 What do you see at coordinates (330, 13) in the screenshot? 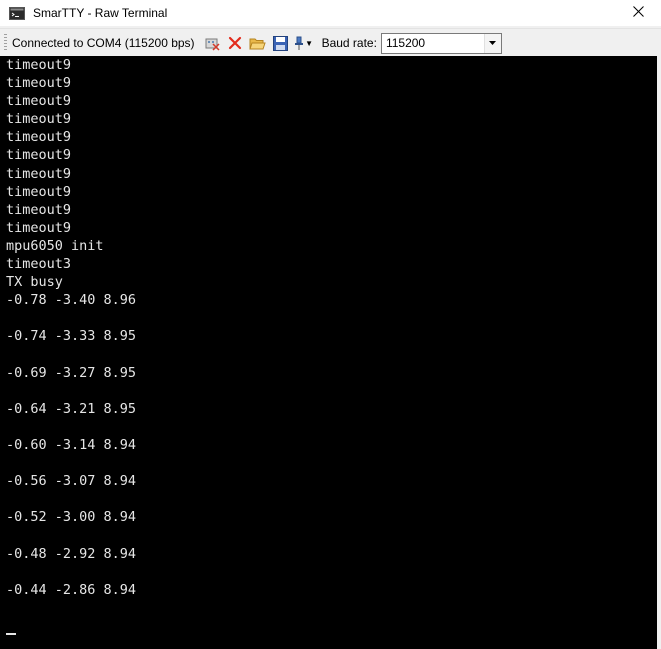
I see `title-bar: SmarTTY - Raw Terminal` at bounding box center [330, 13].